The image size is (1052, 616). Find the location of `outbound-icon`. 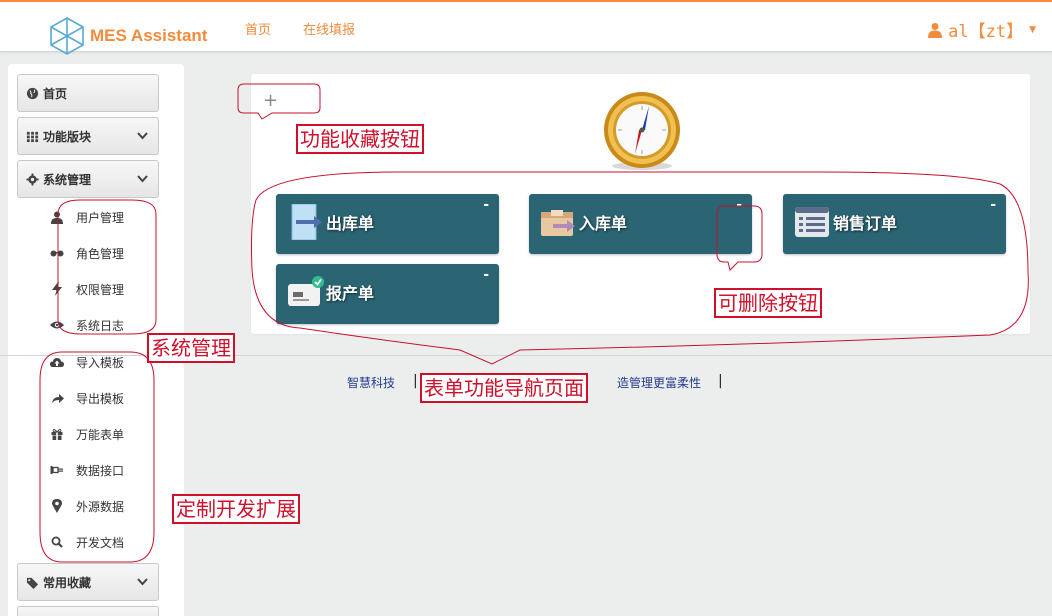

outbound-icon is located at coordinates (306, 222).